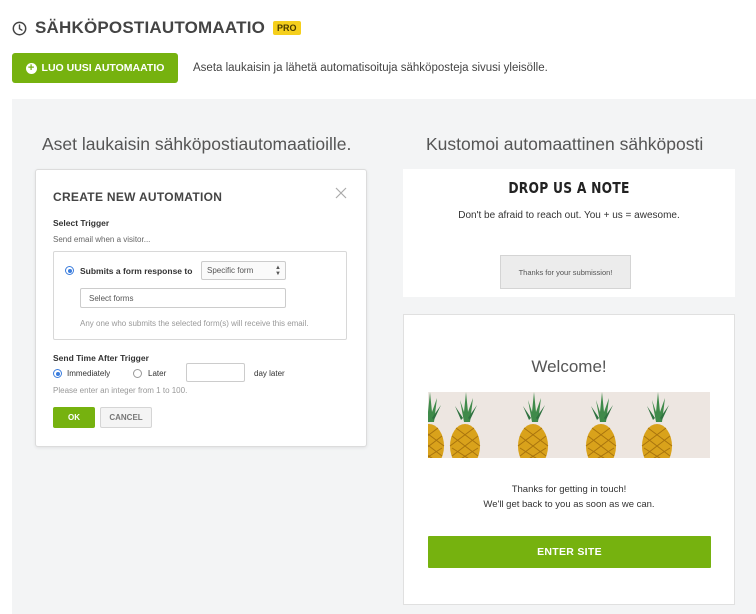 Image resolution: width=756 pixels, height=614 pixels. I want to click on create-automation-button: + LUO UUSI AUTOMAATIO, so click(95, 68).